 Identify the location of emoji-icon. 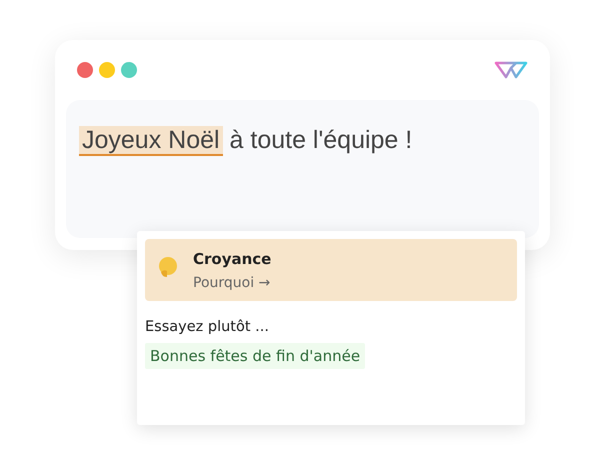
(168, 267).